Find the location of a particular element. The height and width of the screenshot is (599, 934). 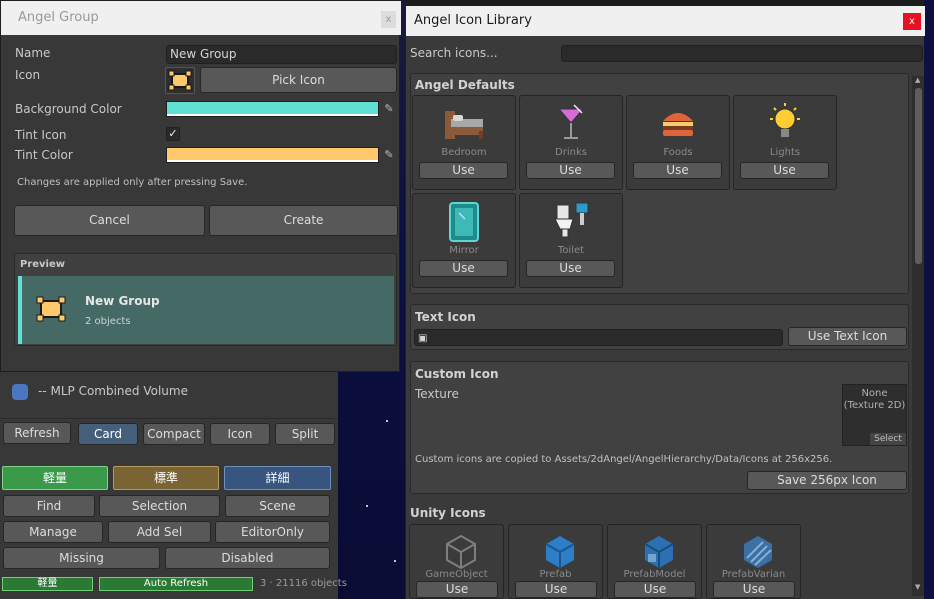

preview-card: New Group 2 objects is located at coordinates (206, 310).